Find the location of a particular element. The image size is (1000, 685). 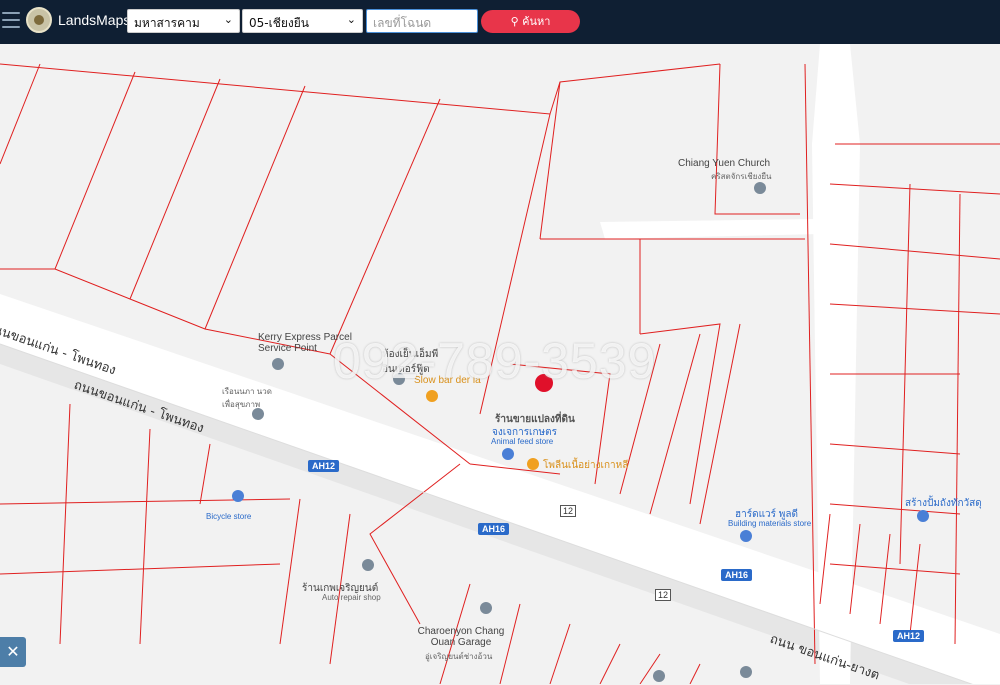

church-label: Chiang Yuen Church is located at coordinates (724, 163).